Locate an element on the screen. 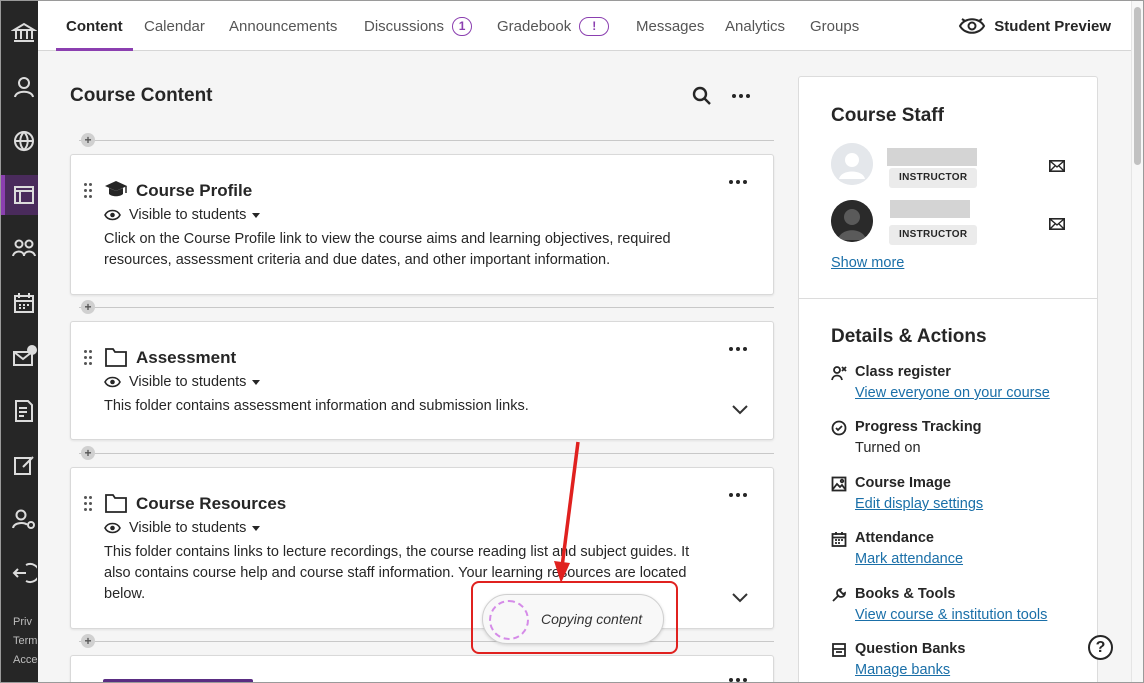 This screenshot has width=1144, height=683. tab-analytics: Analytics is located at coordinates (755, 26).